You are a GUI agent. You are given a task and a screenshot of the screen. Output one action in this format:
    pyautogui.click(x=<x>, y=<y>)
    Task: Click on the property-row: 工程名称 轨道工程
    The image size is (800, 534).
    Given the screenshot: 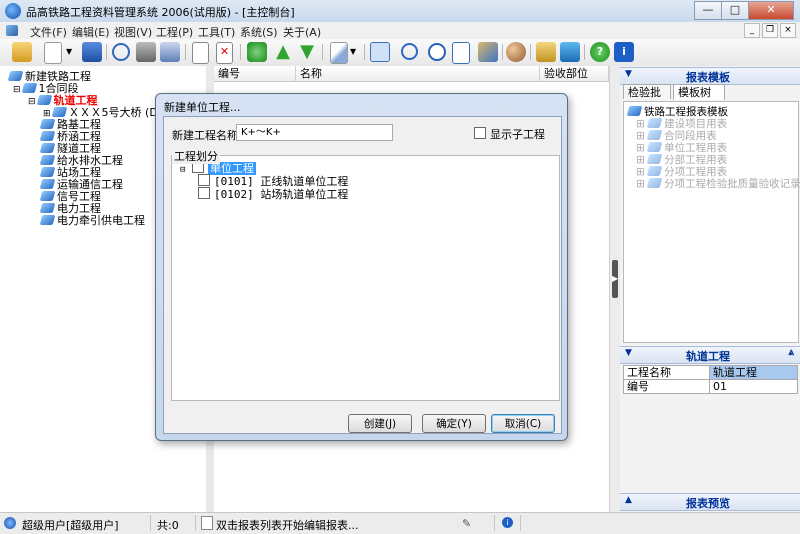 What is the action you would take?
    pyautogui.click(x=711, y=373)
    